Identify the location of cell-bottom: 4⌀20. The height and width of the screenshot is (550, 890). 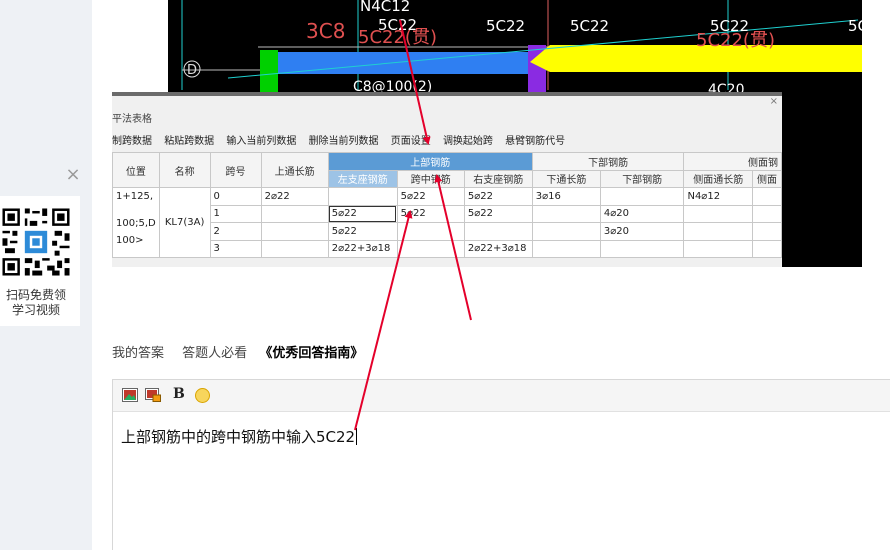
(642, 213).